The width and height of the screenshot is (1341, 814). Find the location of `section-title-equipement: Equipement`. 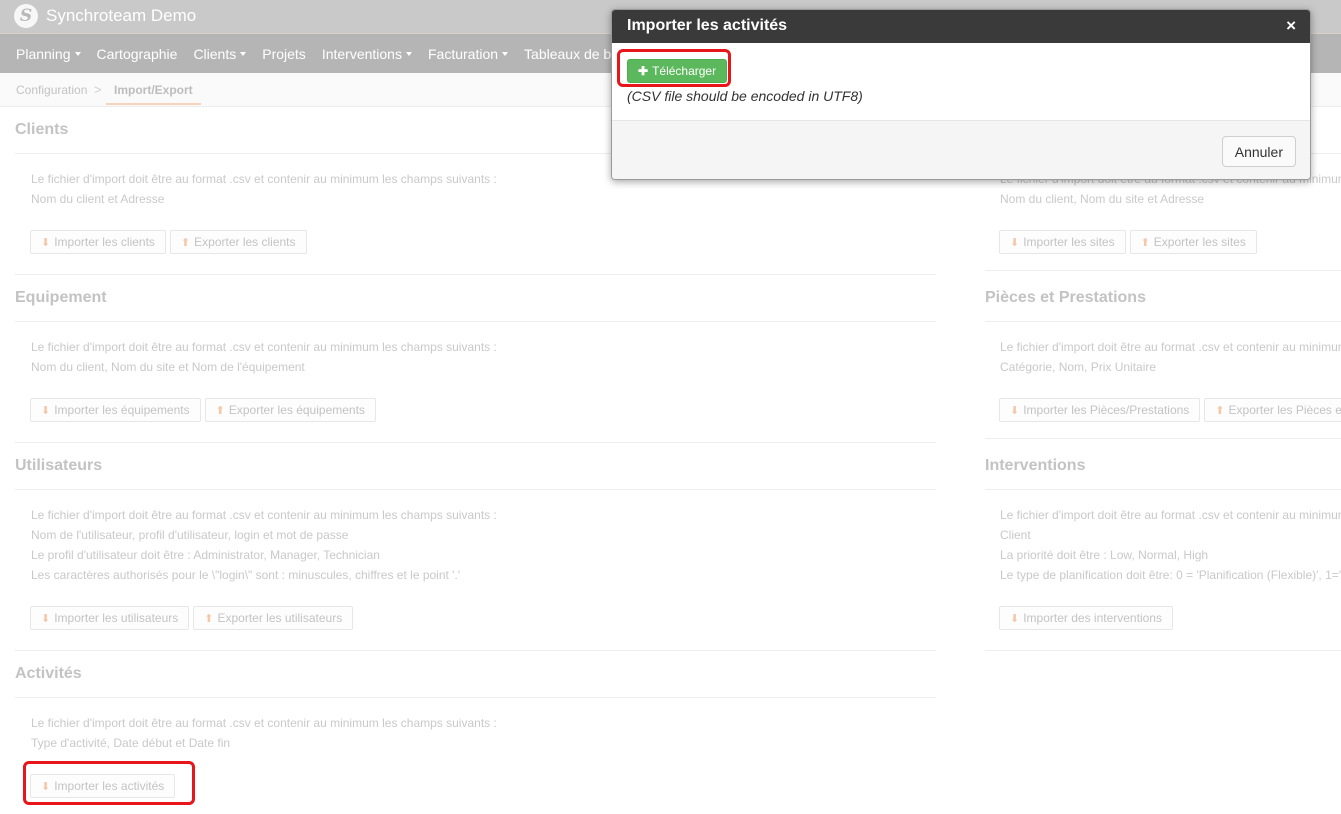

section-title-equipement: Equipement is located at coordinates (61, 297).